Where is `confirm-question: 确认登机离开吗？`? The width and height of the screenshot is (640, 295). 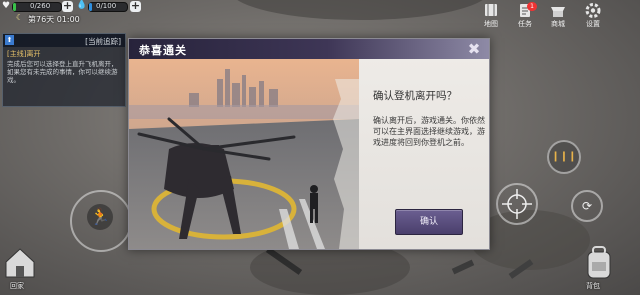
confirm-question: 确认登机离开吗？ is located at coordinates (415, 96).